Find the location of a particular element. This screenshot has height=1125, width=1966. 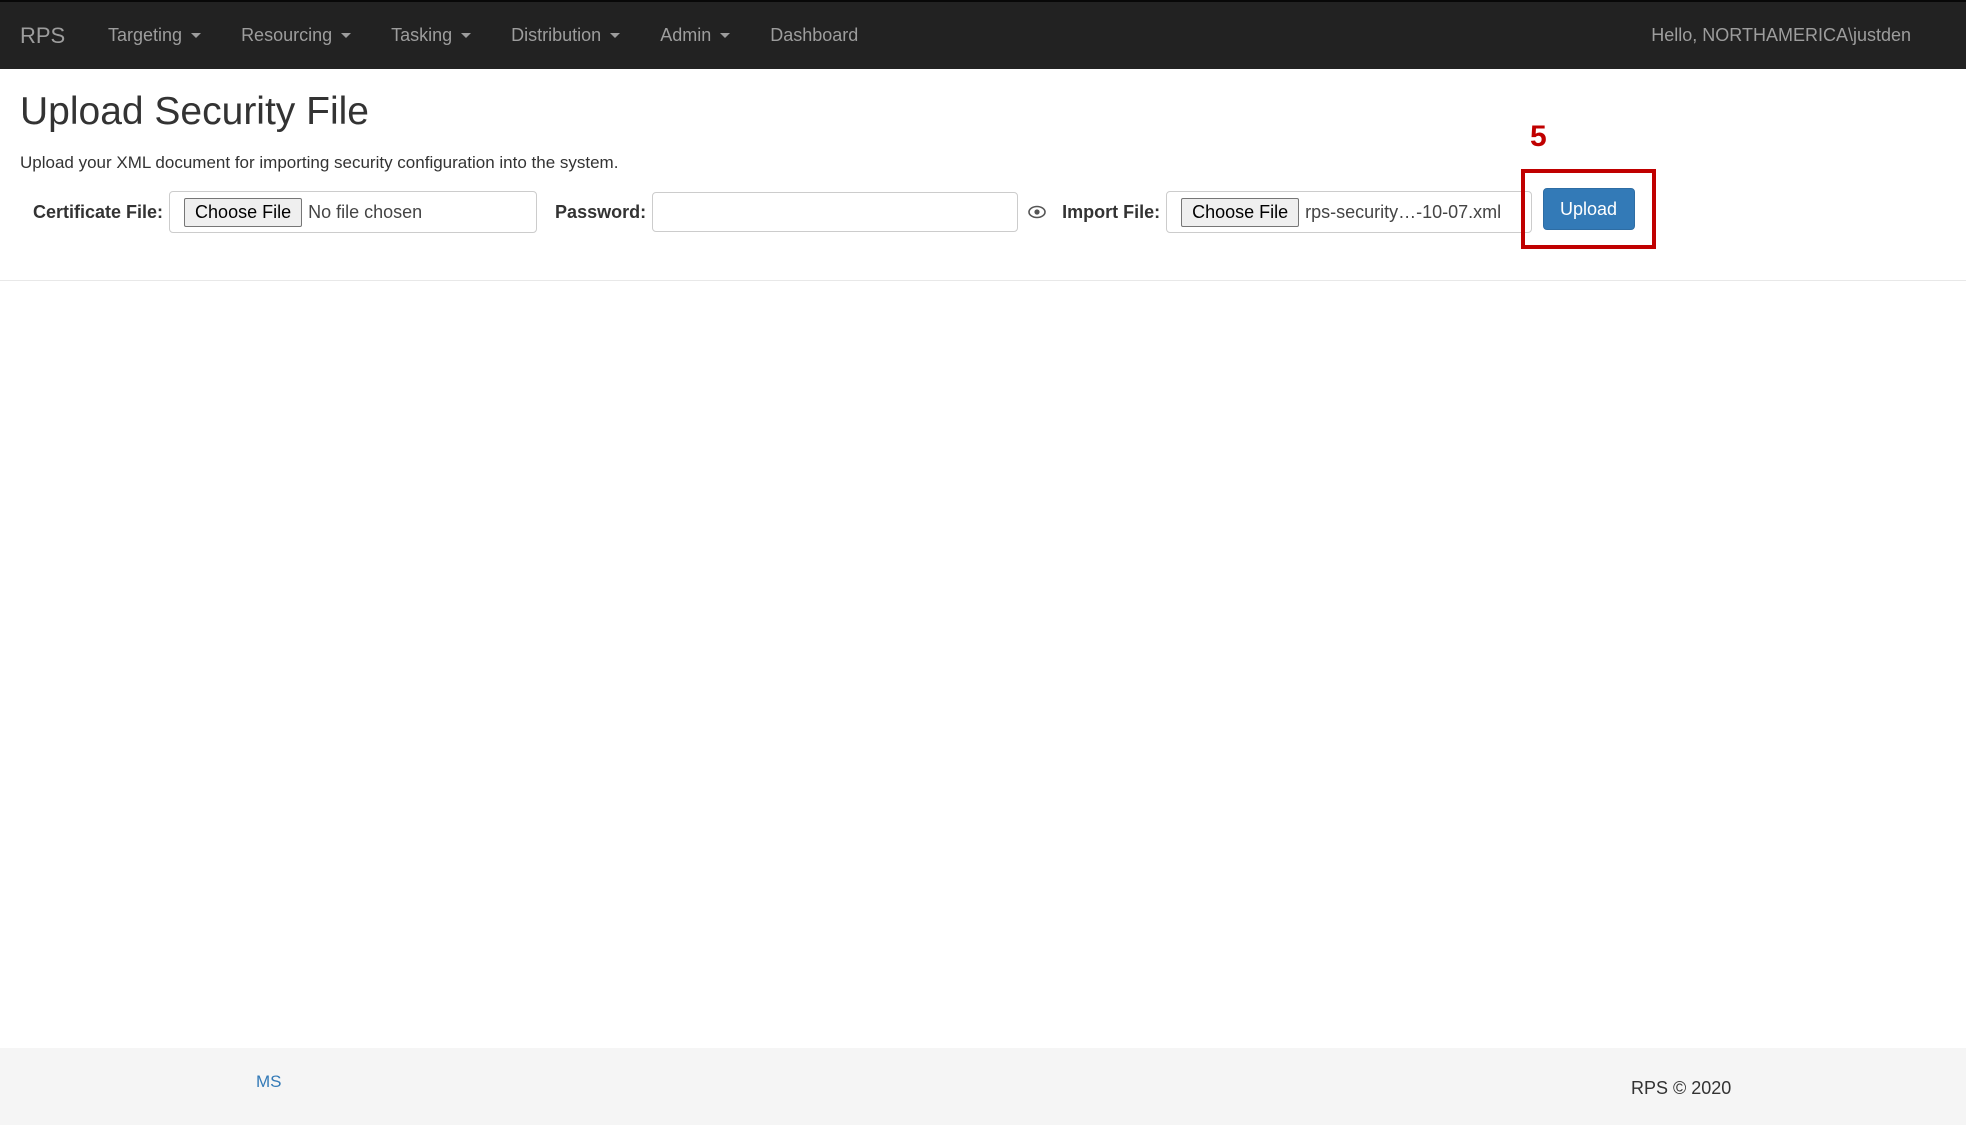

import-file-label: Import File: is located at coordinates (1111, 211).